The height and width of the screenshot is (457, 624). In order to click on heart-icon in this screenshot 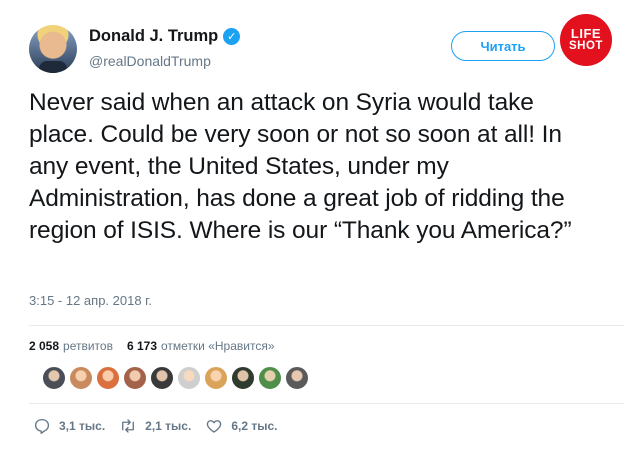, I will do `click(214, 426)`.